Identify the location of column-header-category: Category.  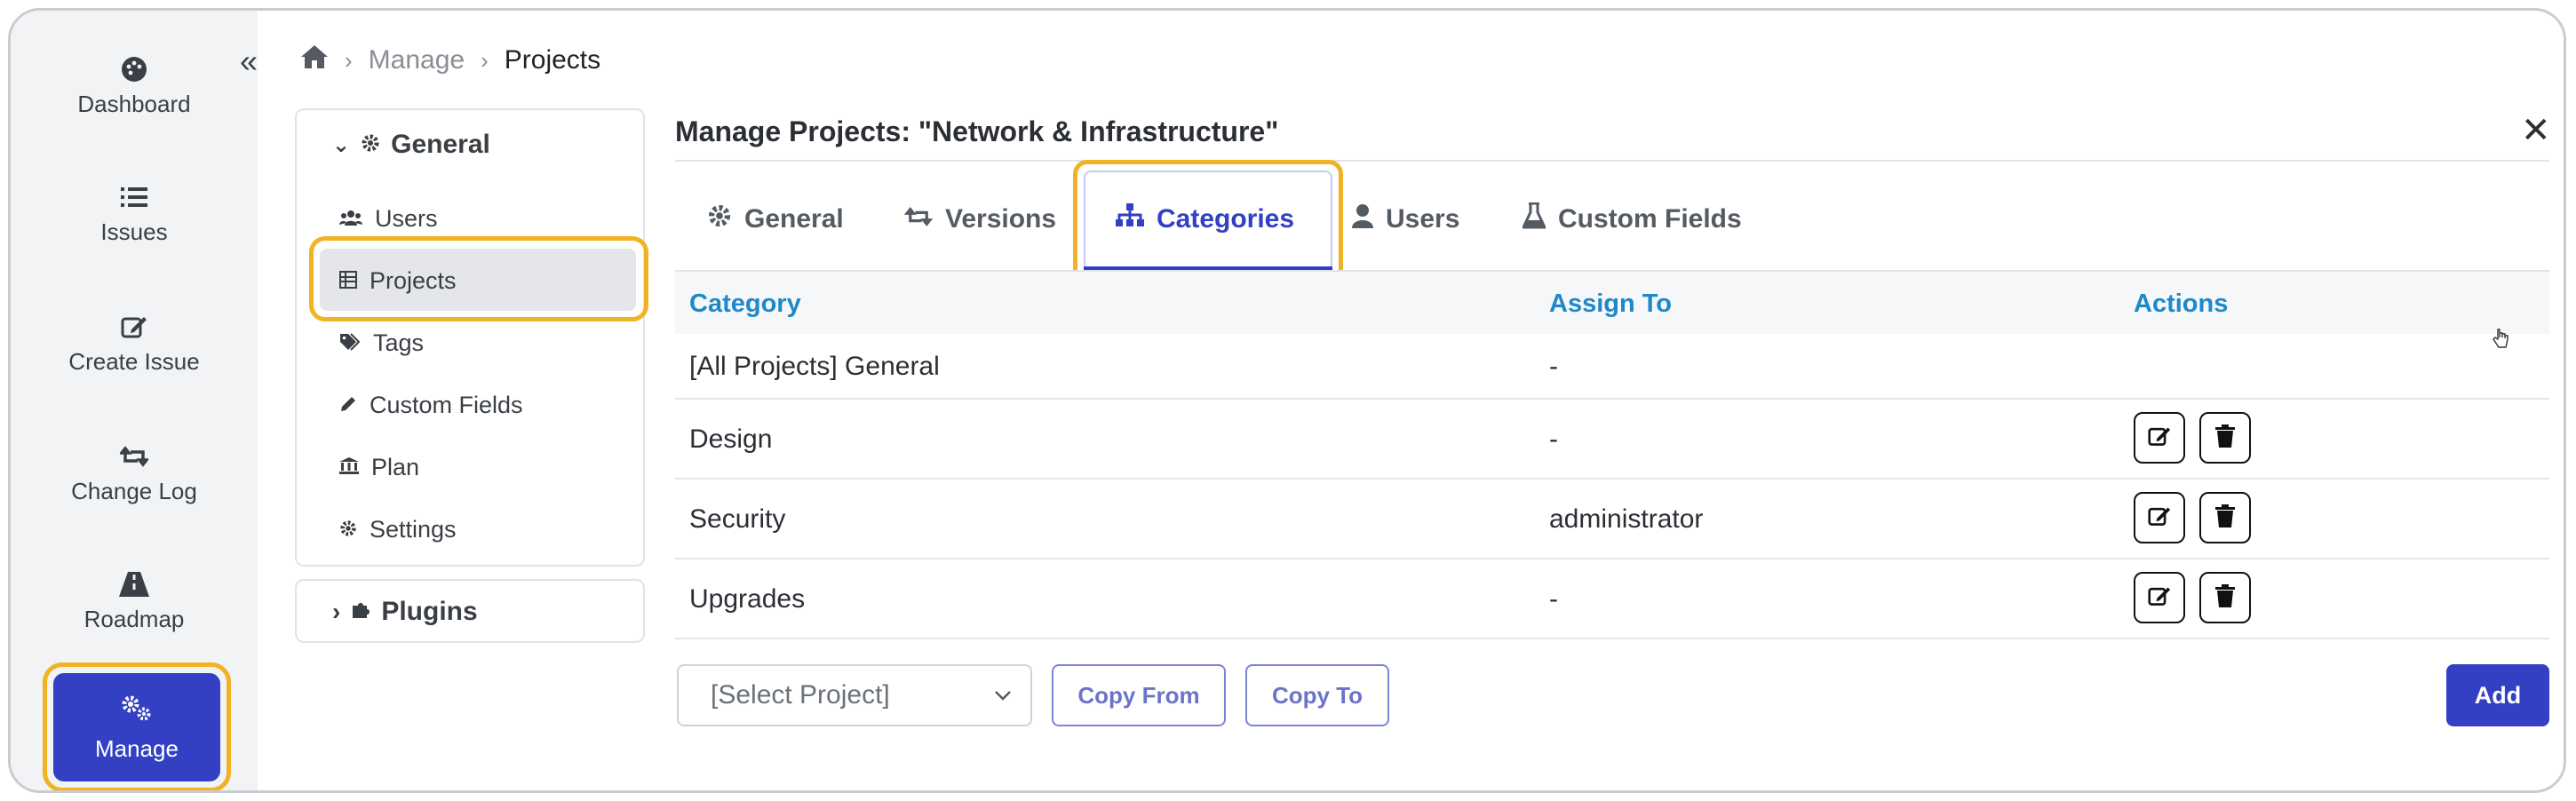
(745, 304).